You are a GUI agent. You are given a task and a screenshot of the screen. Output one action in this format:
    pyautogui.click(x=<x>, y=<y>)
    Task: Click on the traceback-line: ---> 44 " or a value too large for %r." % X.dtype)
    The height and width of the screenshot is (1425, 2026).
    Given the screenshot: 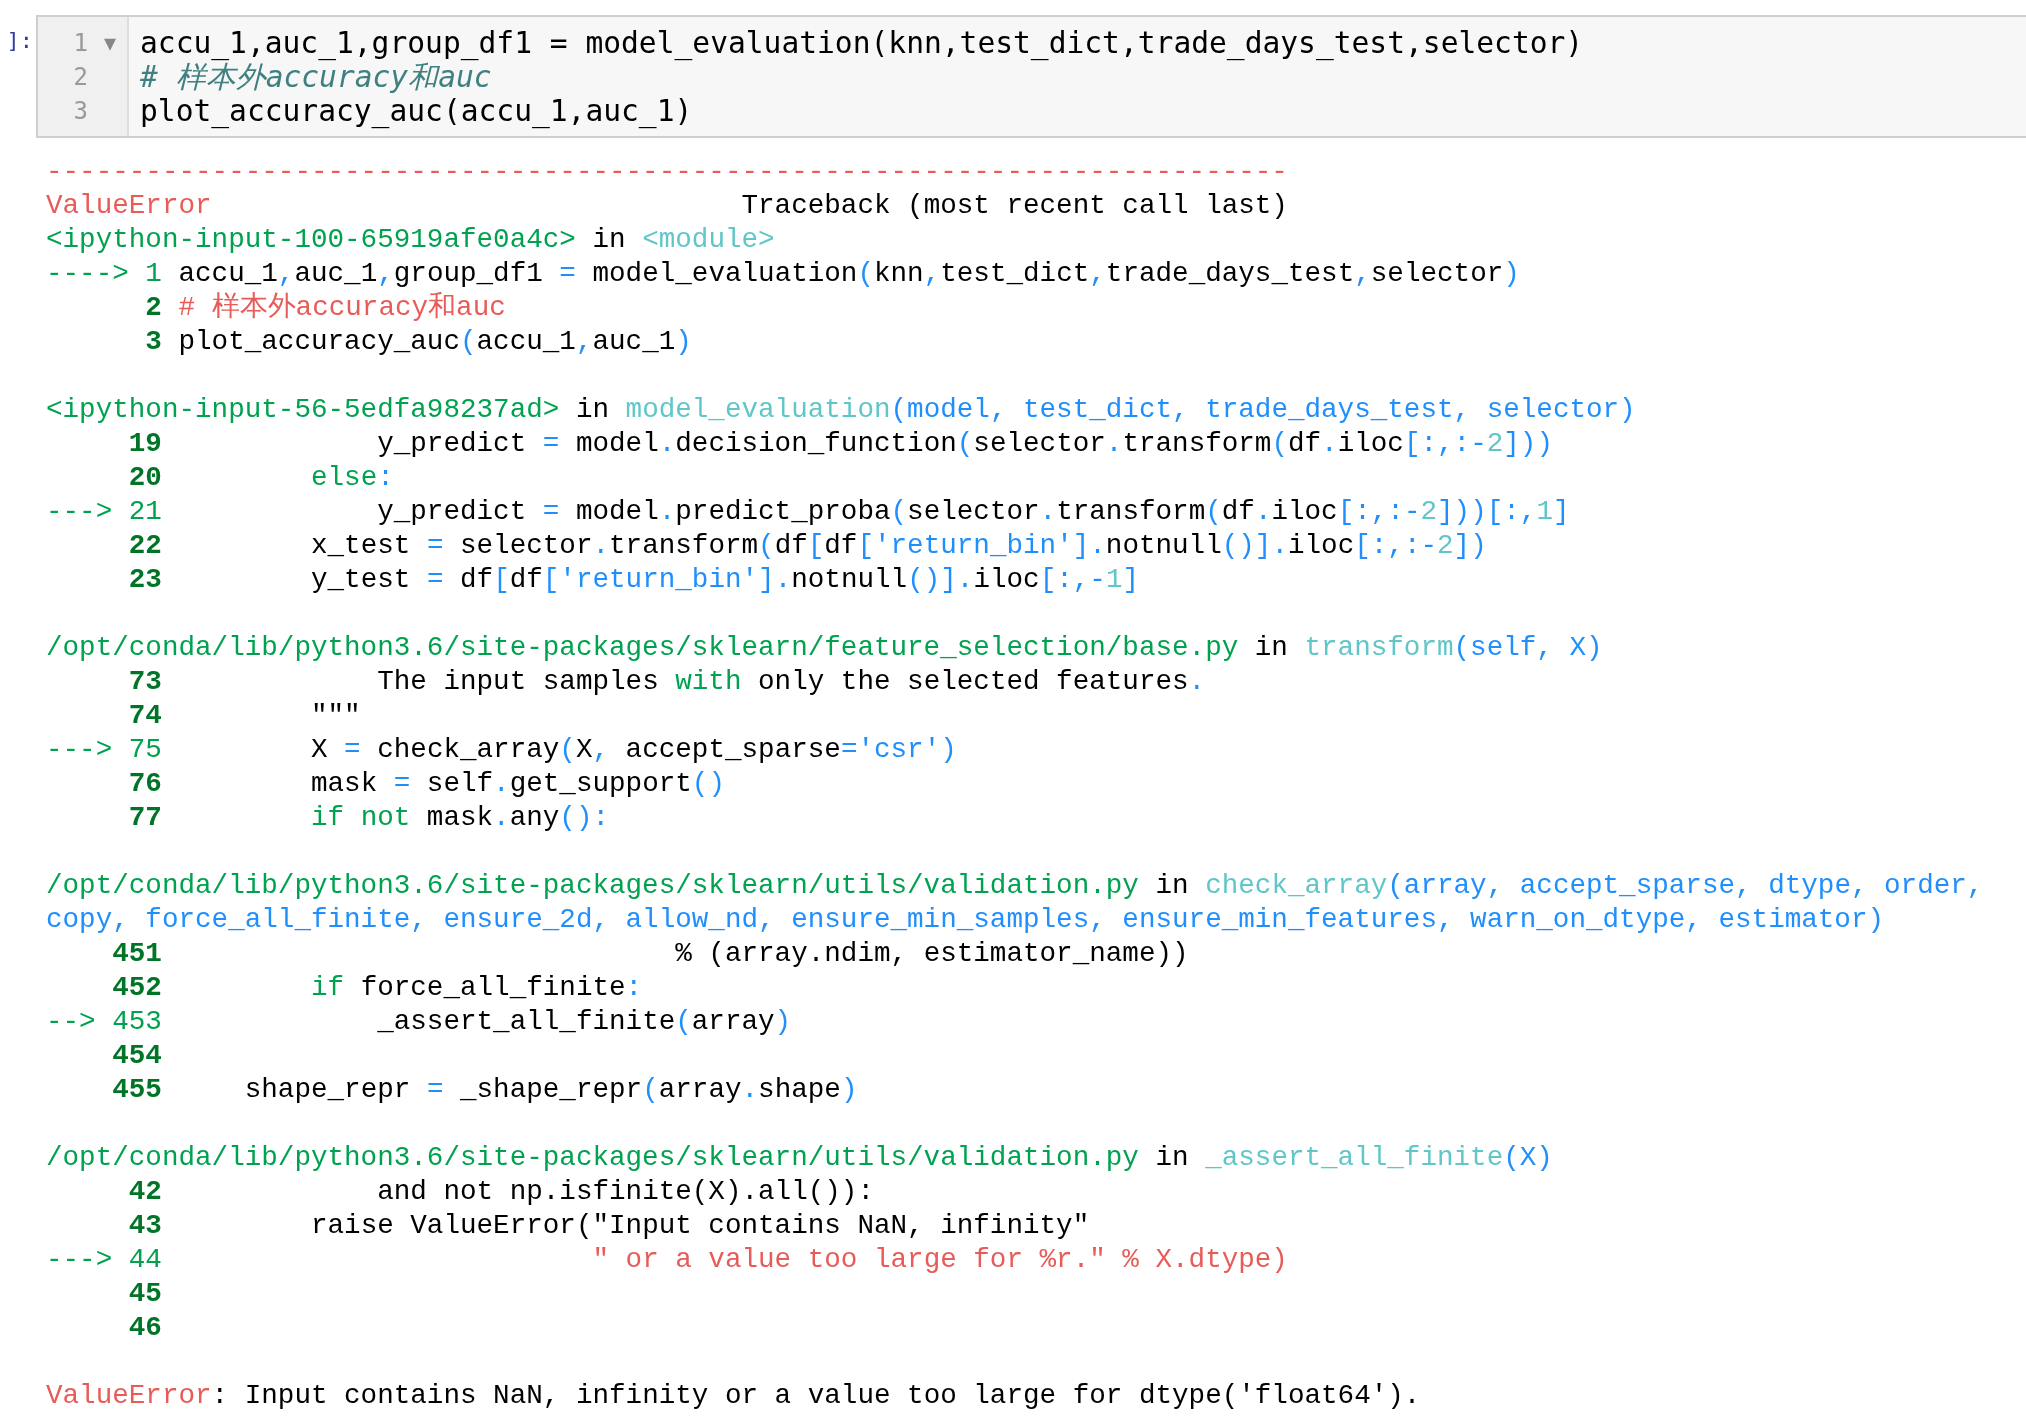 What is the action you would take?
    pyautogui.click(x=667, y=1260)
    